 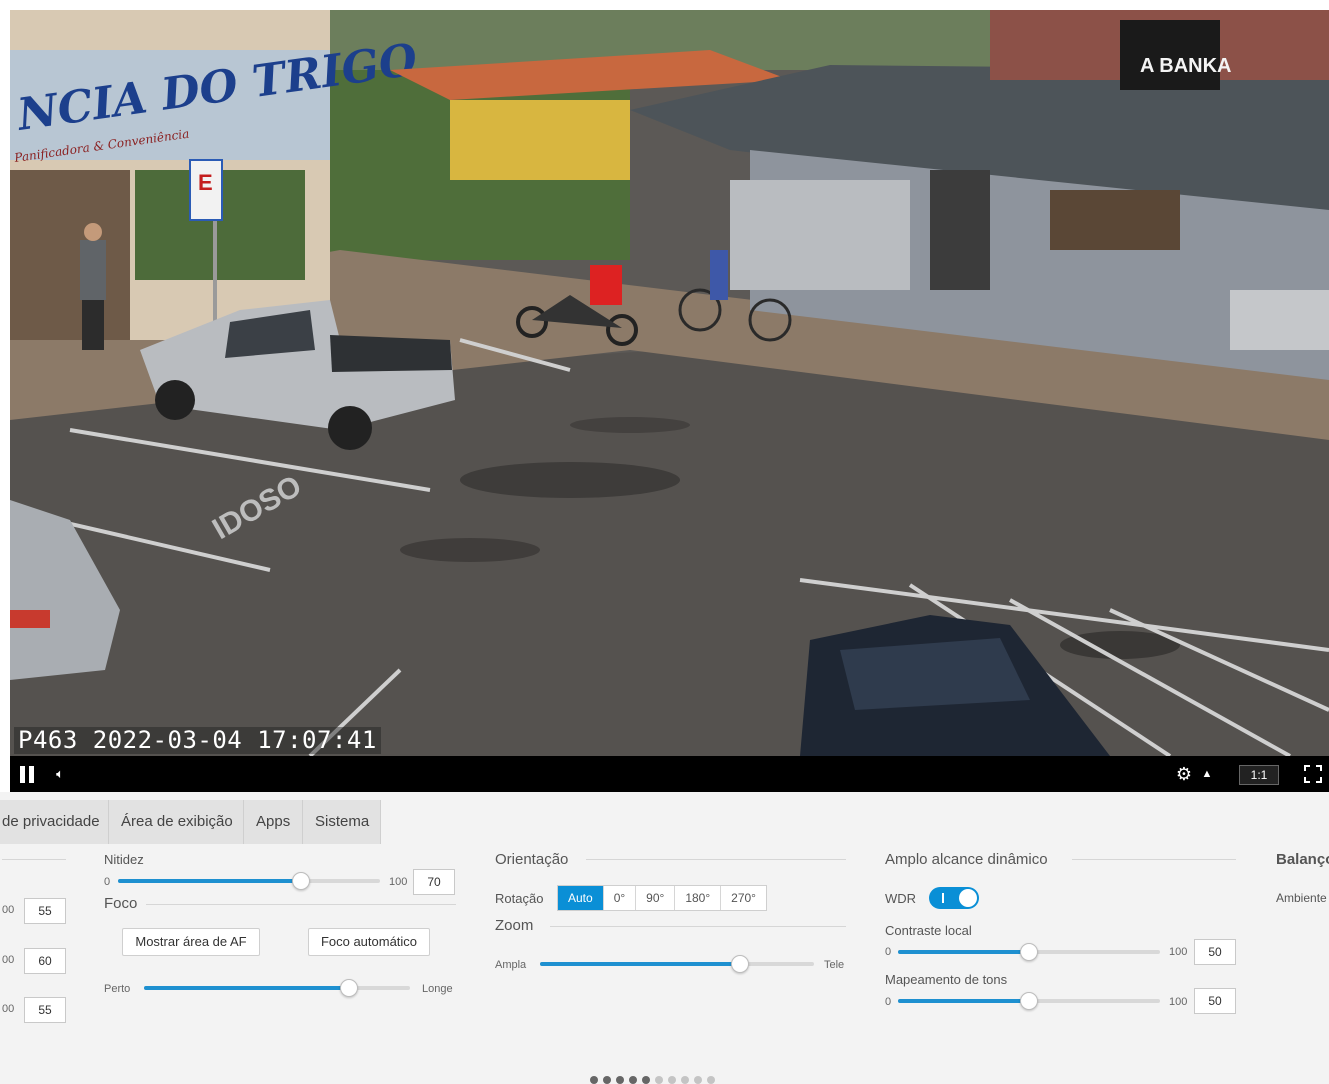 I want to click on tone-mapping-max: 100, so click(x=1178, y=1002).